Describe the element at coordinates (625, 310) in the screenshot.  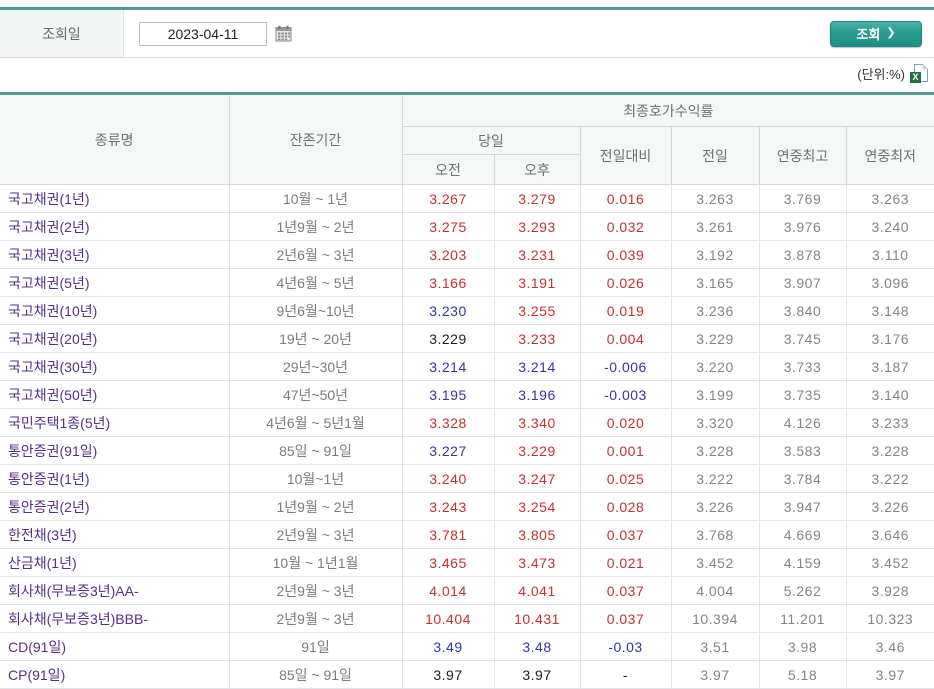
I see `day-change-cell: 0.019` at that location.